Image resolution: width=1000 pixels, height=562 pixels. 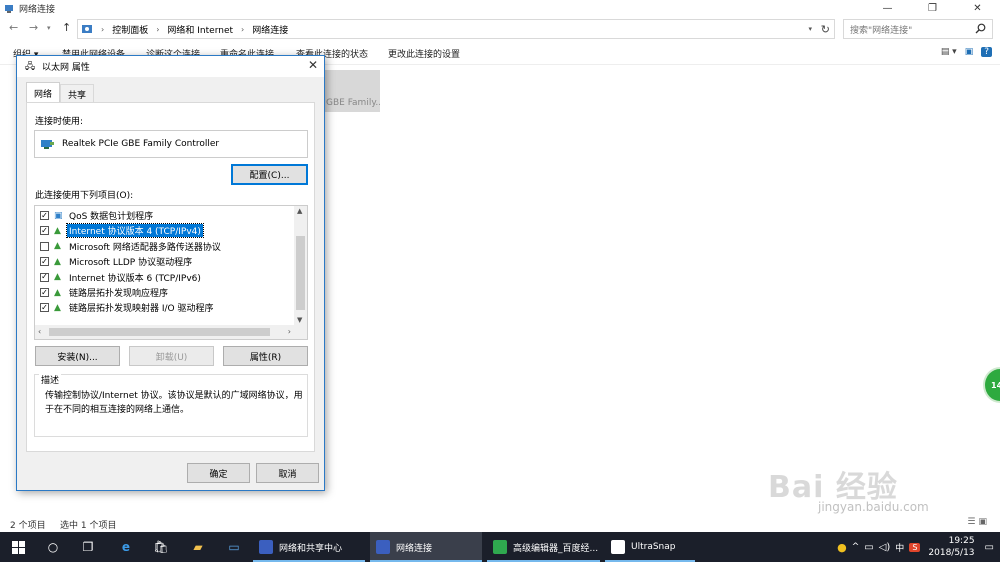 I want to click on address-bar: › 控制面板 › 网络和 Internet › 网络连接 ▾ ↻, so click(x=456, y=29).